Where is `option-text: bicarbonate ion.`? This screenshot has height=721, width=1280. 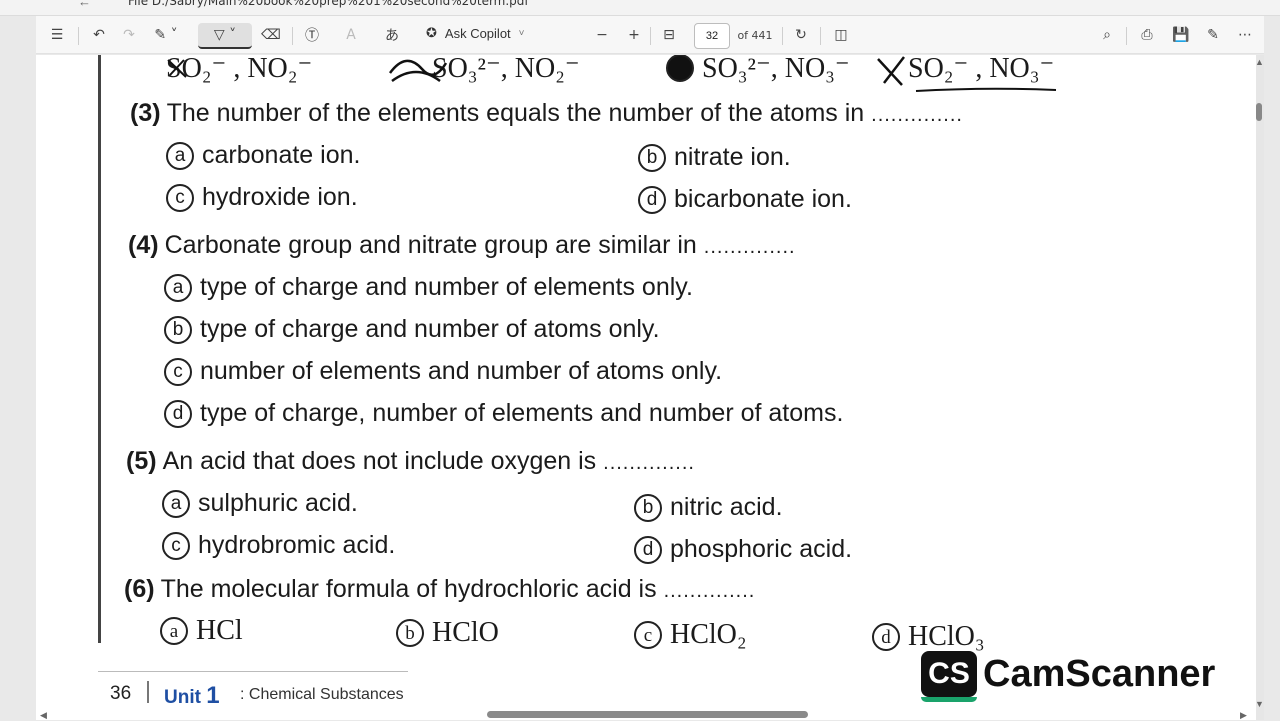 option-text: bicarbonate ion. is located at coordinates (763, 199).